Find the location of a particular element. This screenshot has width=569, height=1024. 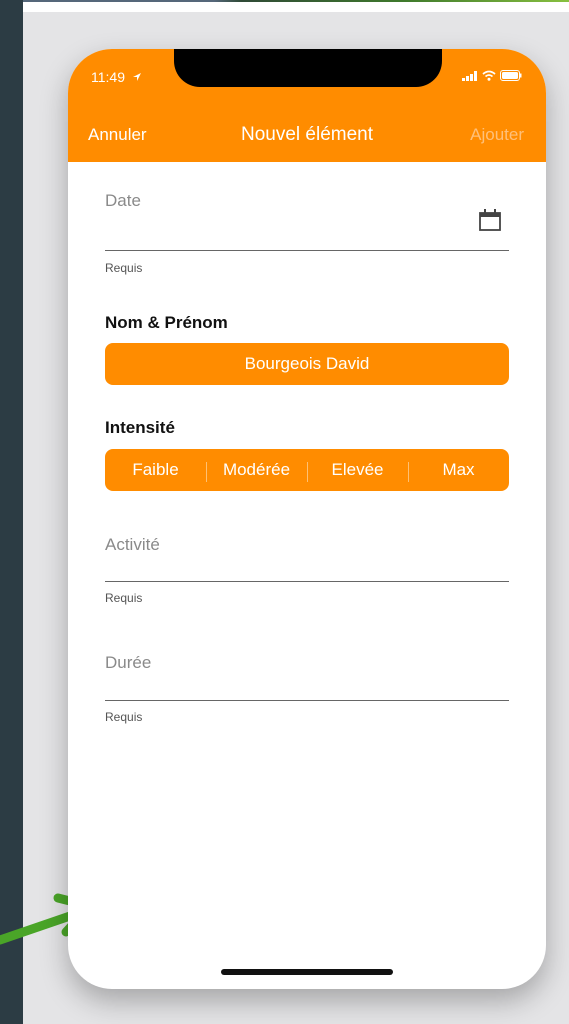

location-arrow-icon is located at coordinates (136, 77).